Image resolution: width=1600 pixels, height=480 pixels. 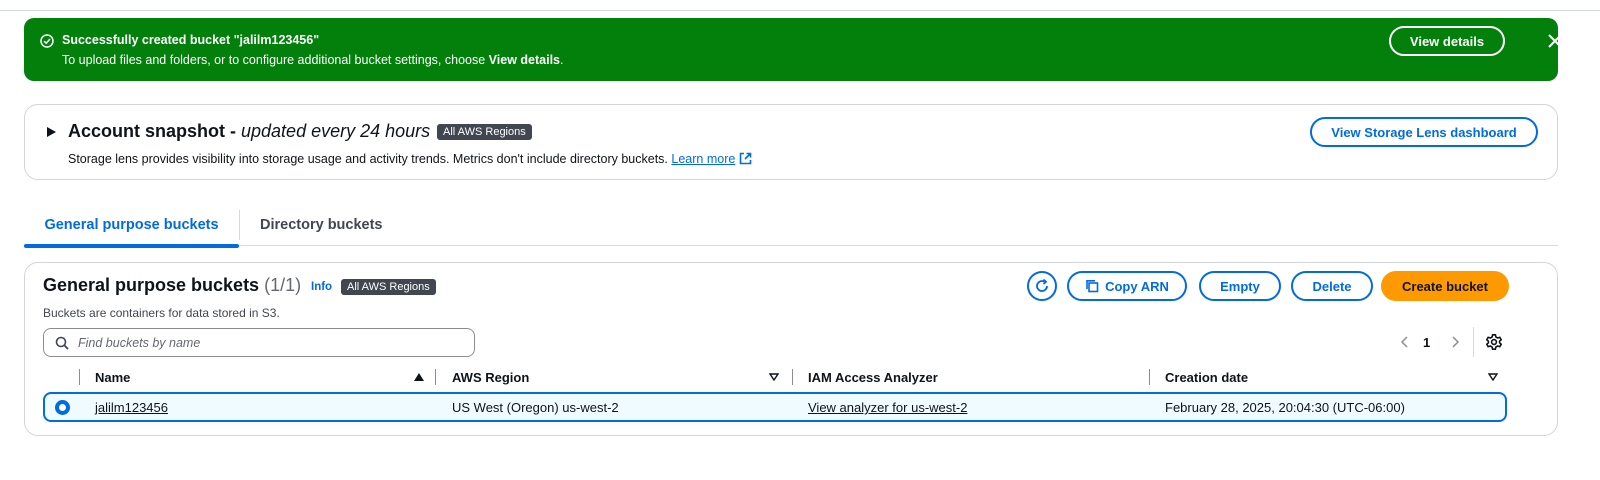 What do you see at coordinates (62, 407) in the screenshot?
I see `row-select-radio` at bounding box center [62, 407].